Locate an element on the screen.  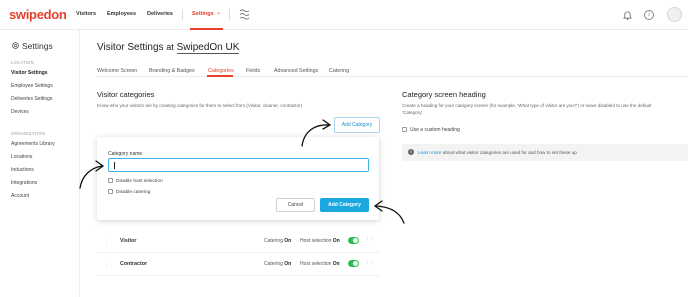
category-name-input is located at coordinates (238, 165).